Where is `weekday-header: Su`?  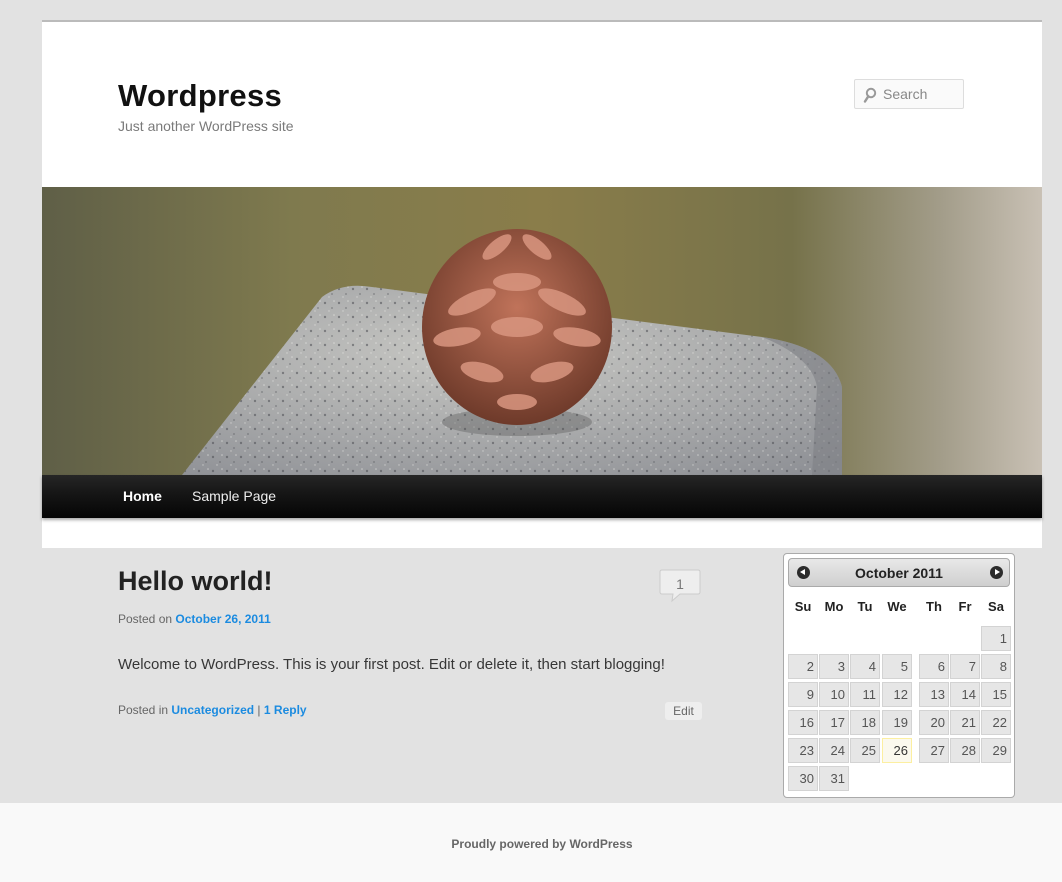
weekday-header: Su is located at coordinates (803, 606).